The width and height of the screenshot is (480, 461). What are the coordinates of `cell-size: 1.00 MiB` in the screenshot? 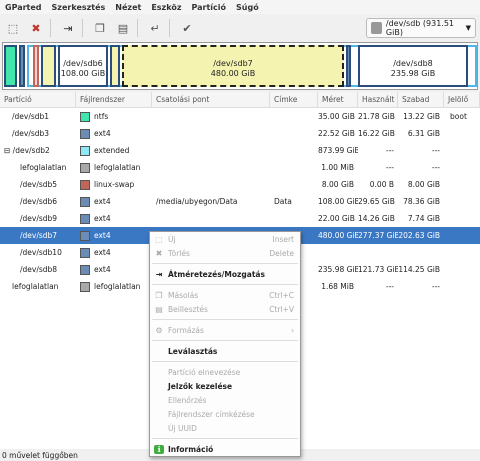 It's located at (337, 167).